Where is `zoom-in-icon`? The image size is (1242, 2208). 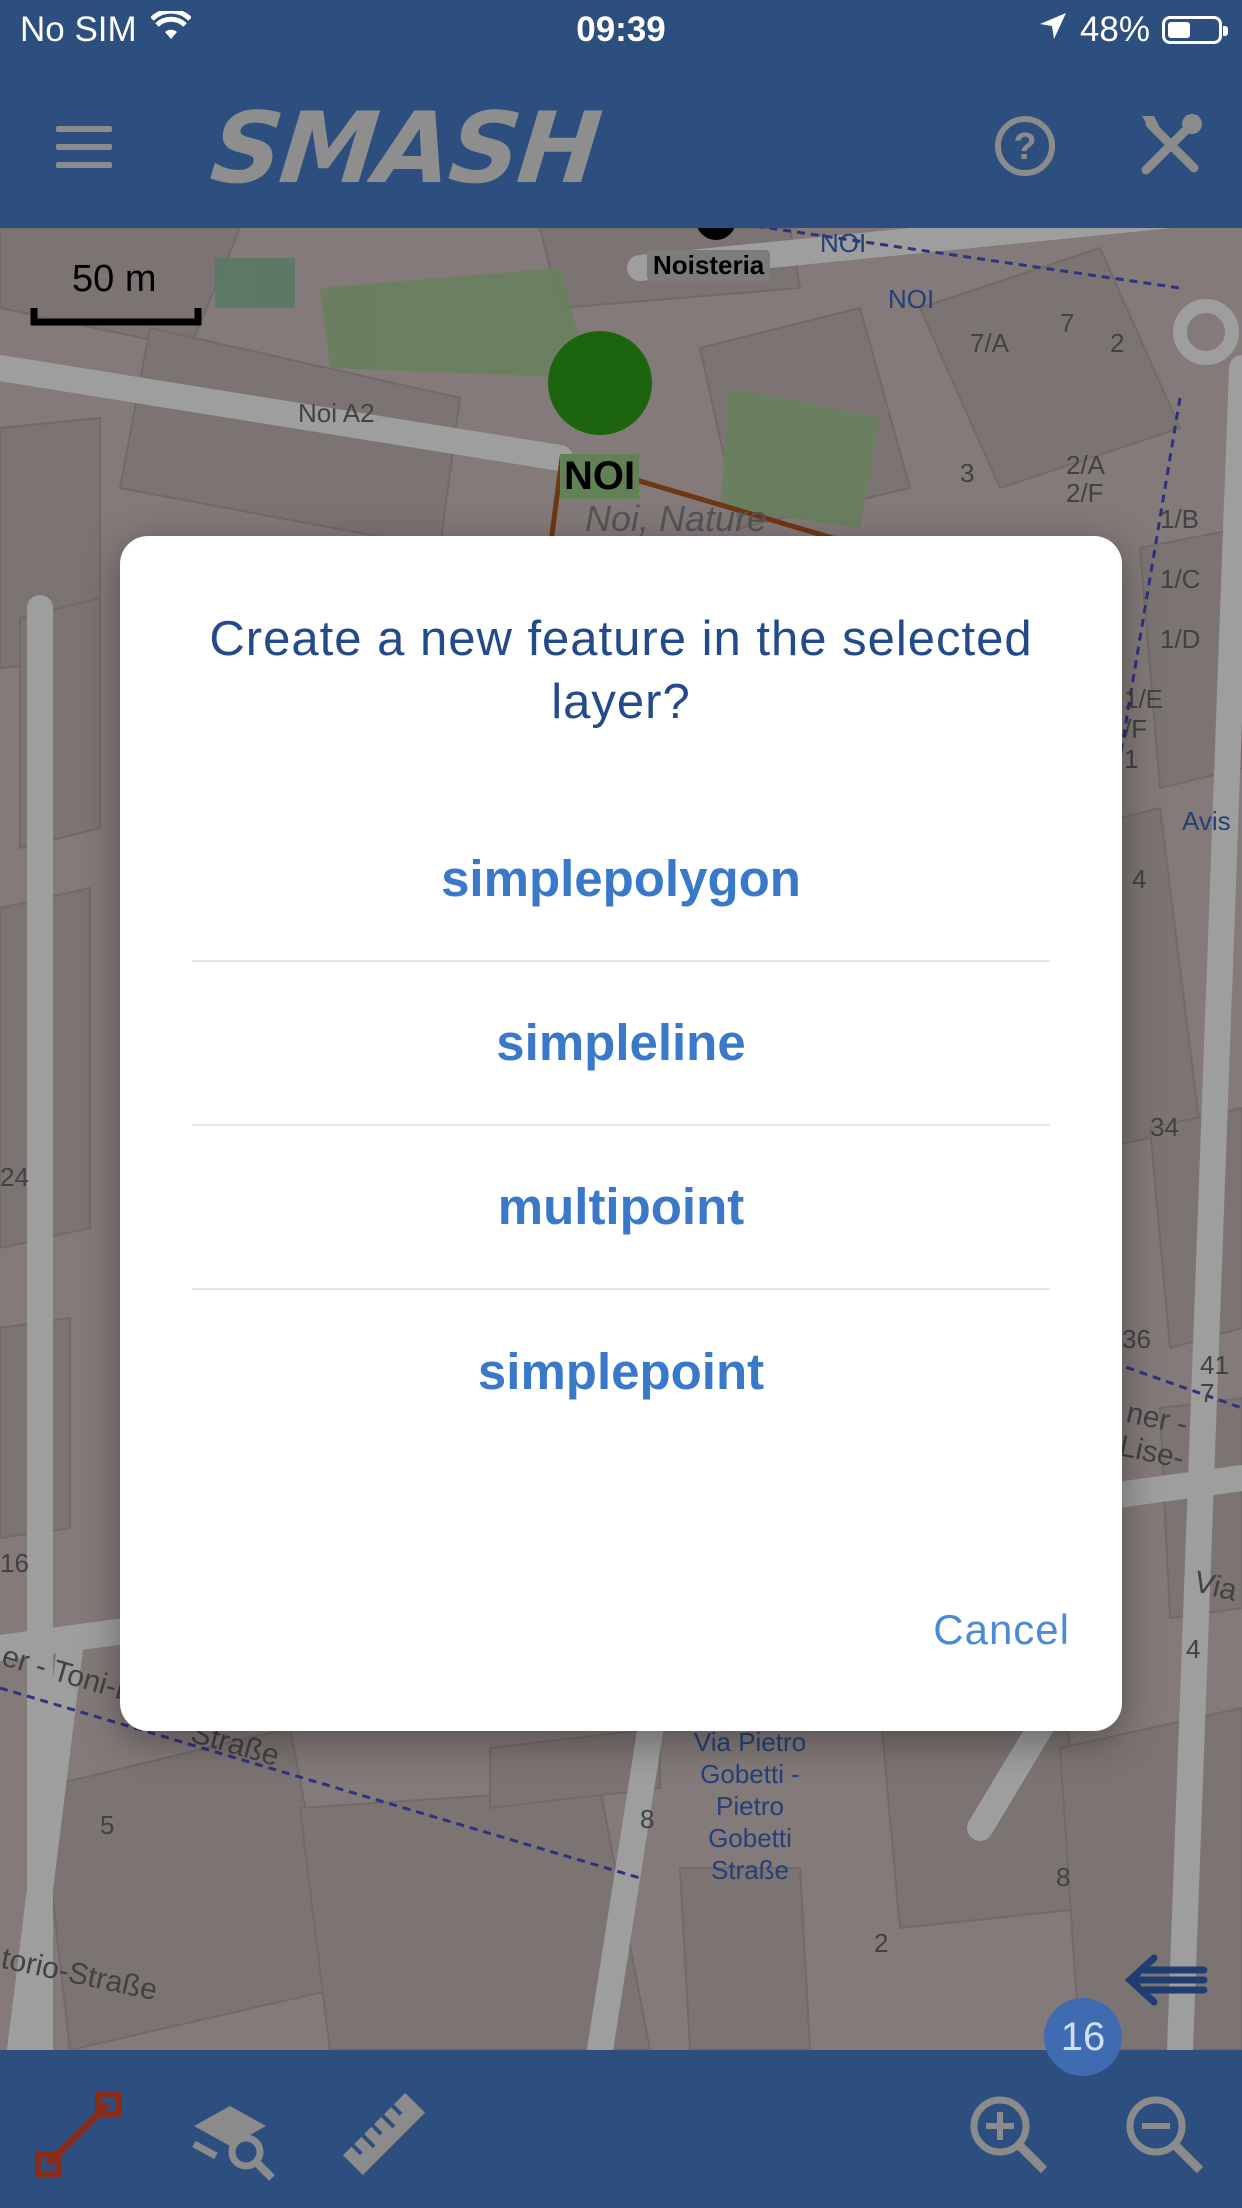 zoom-in-icon is located at coordinates (1008, 2134).